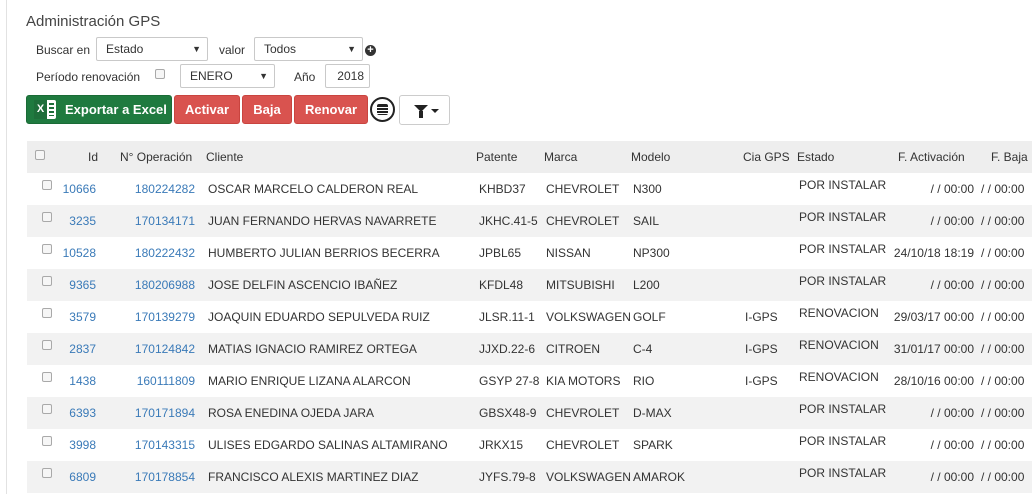  I want to click on row-client: JOSE DELFIN ASCENCIO IBAÑEZ, so click(303, 285).